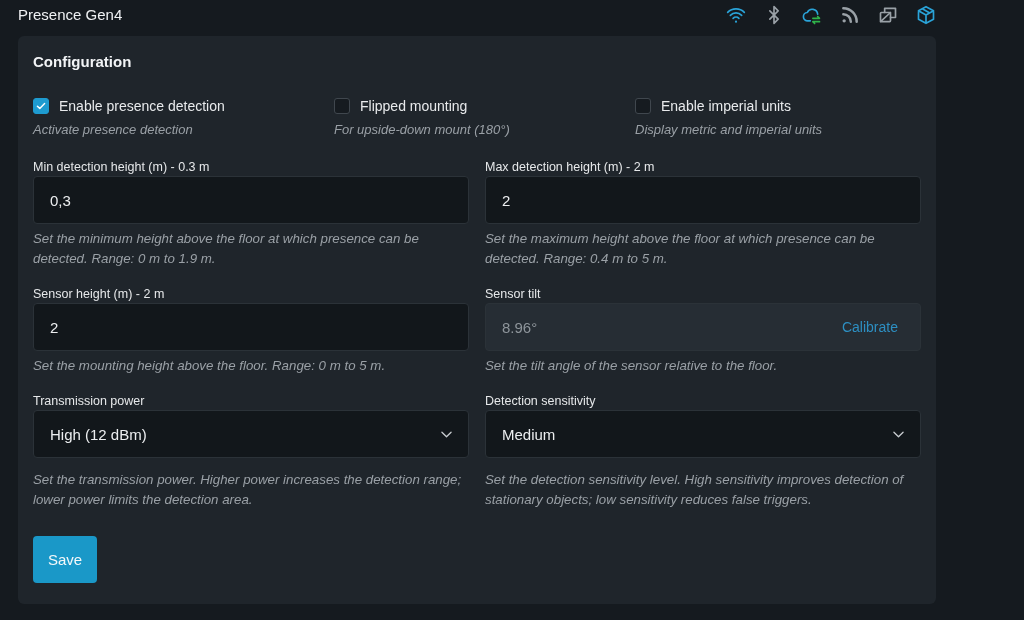 This screenshot has height=620, width=1024. What do you see at coordinates (251, 200) in the screenshot?
I see `text-input: 0,3` at bounding box center [251, 200].